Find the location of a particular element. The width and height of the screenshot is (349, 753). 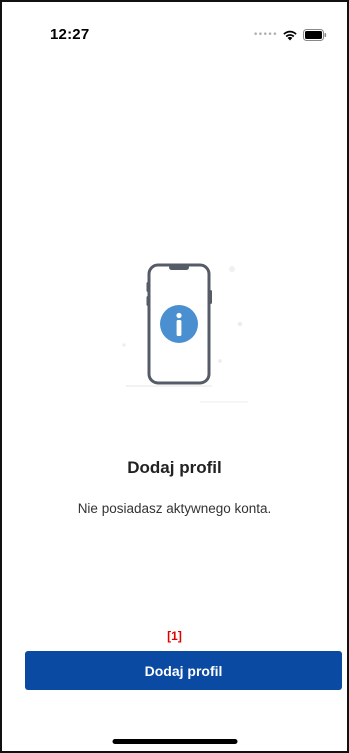

add-profile-button-label: Dodaj profil is located at coordinates (183, 670).